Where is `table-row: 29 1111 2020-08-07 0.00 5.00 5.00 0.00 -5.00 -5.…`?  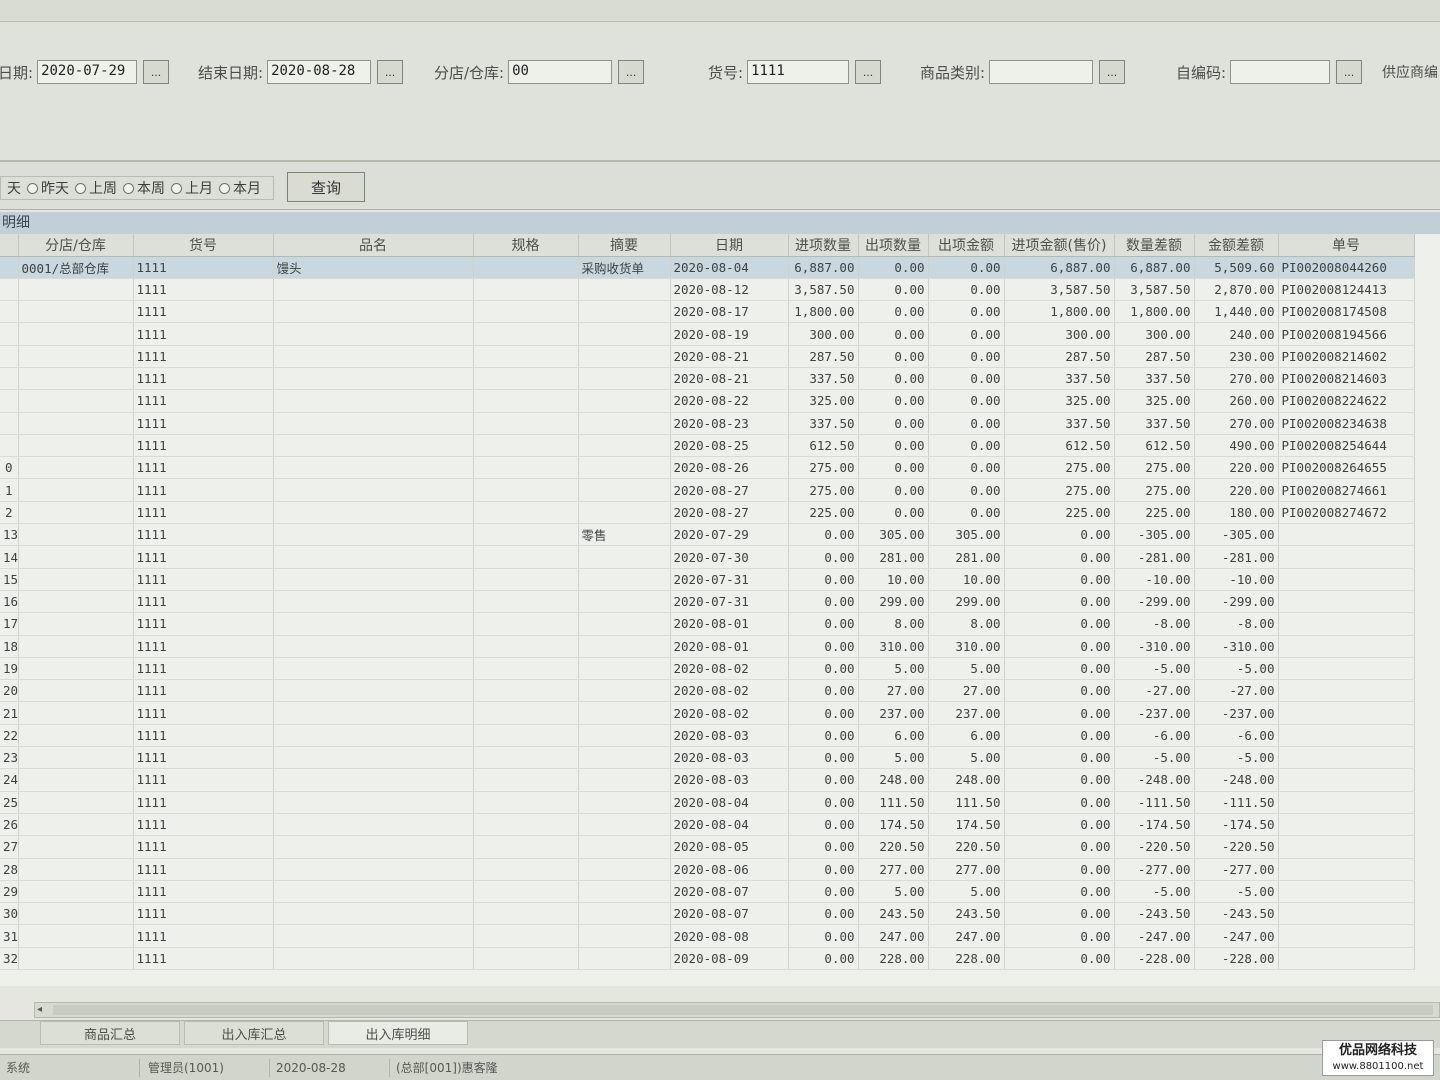
table-row: 29 1111 2020-08-07 0.00 5.00 5.00 0.00 -5.00 -5.… is located at coordinates (707, 892).